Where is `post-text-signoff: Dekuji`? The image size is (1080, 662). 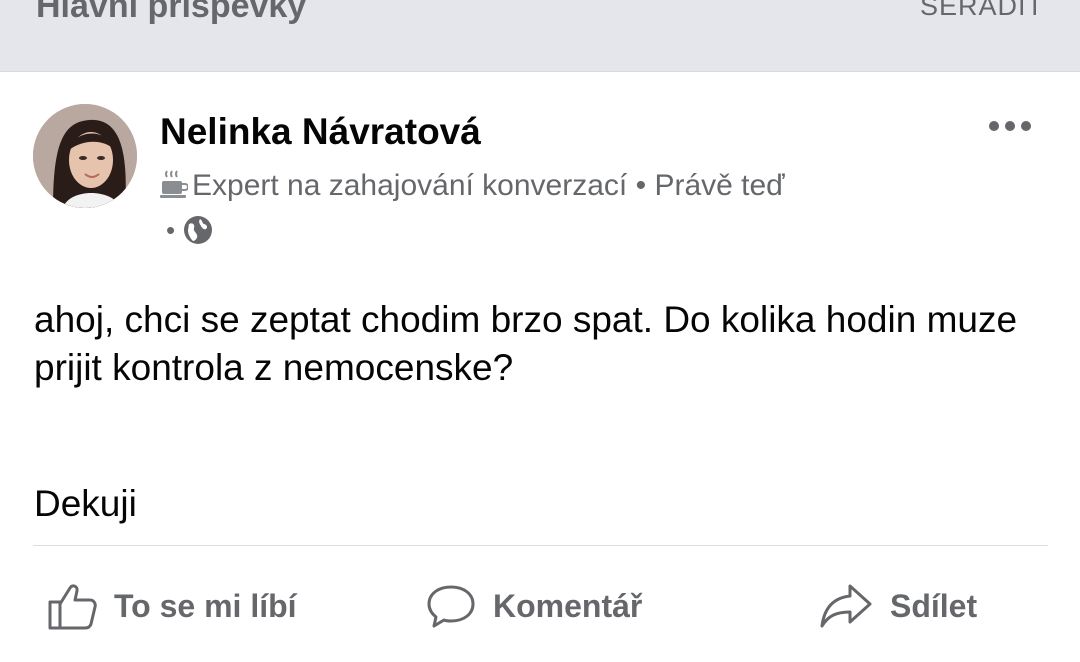 post-text-signoff: Dekuji is located at coordinates (85, 503).